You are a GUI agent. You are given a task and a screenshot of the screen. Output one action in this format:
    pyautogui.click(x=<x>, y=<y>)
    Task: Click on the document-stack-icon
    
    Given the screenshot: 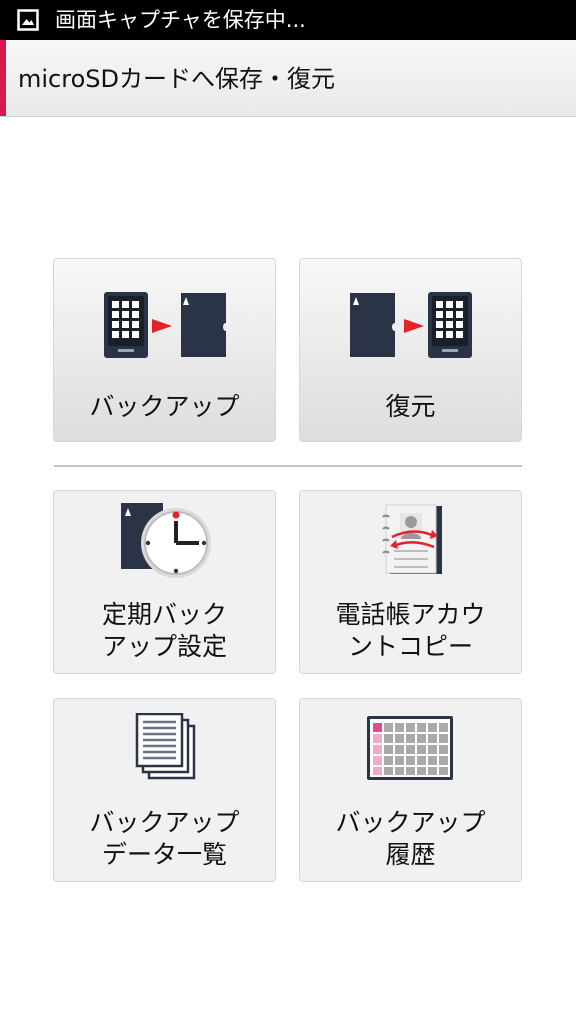 What is the action you would take?
    pyautogui.click(x=165, y=746)
    